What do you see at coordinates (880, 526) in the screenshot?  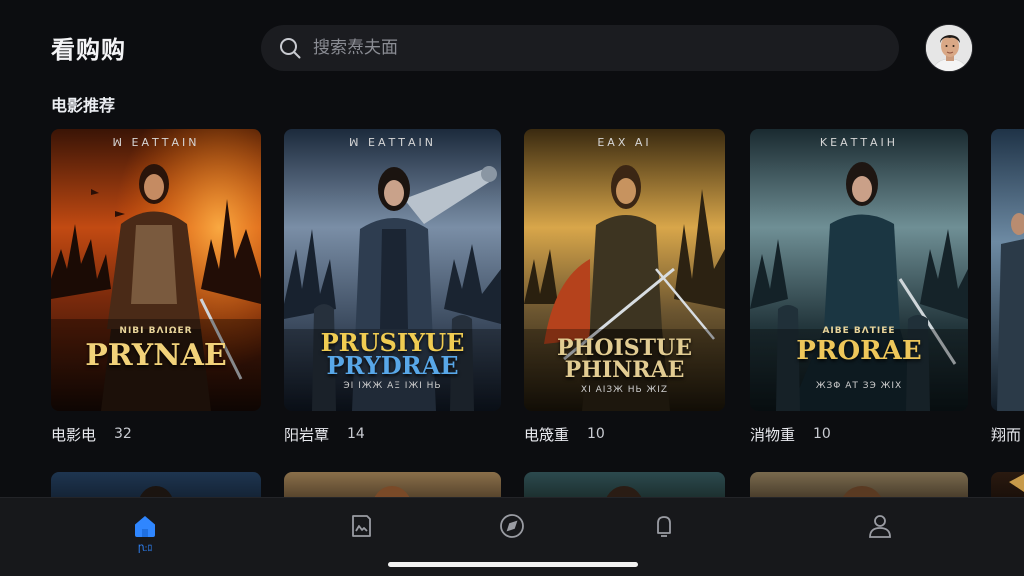 I see `profile-icon` at bounding box center [880, 526].